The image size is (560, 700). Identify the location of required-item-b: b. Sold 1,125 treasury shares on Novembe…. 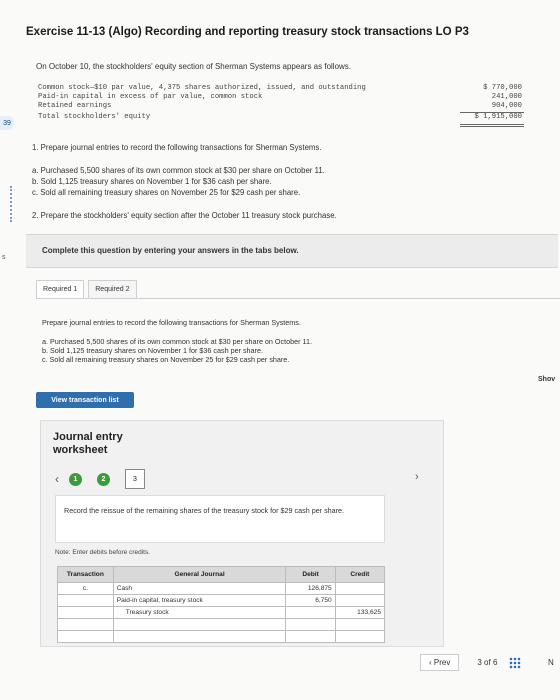
(152, 350).